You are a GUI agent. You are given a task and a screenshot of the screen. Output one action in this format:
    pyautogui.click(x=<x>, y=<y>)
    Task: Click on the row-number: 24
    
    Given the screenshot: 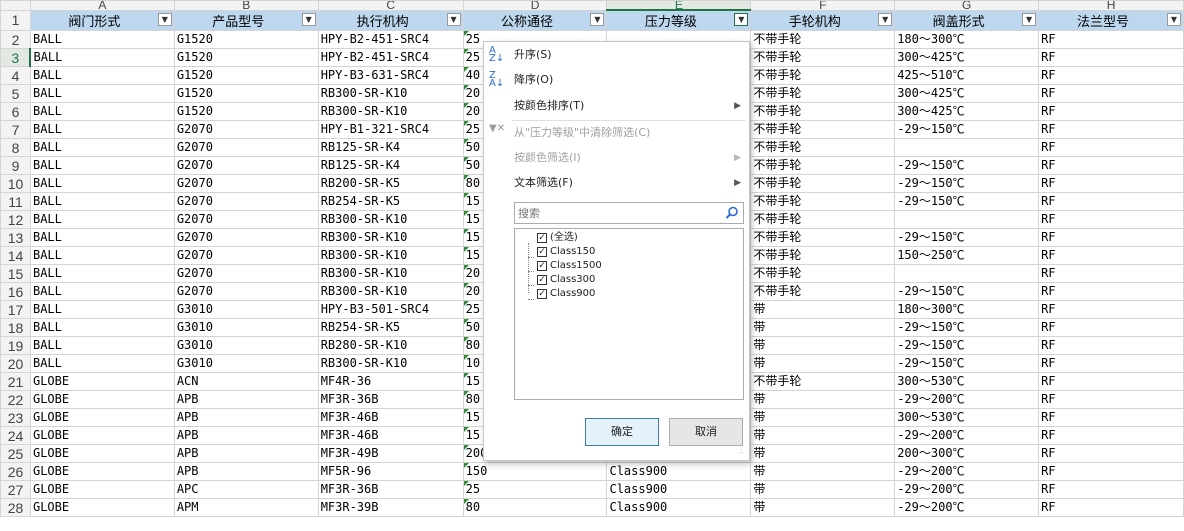 What is the action you would take?
    pyautogui.click(x=15, y=435)
    